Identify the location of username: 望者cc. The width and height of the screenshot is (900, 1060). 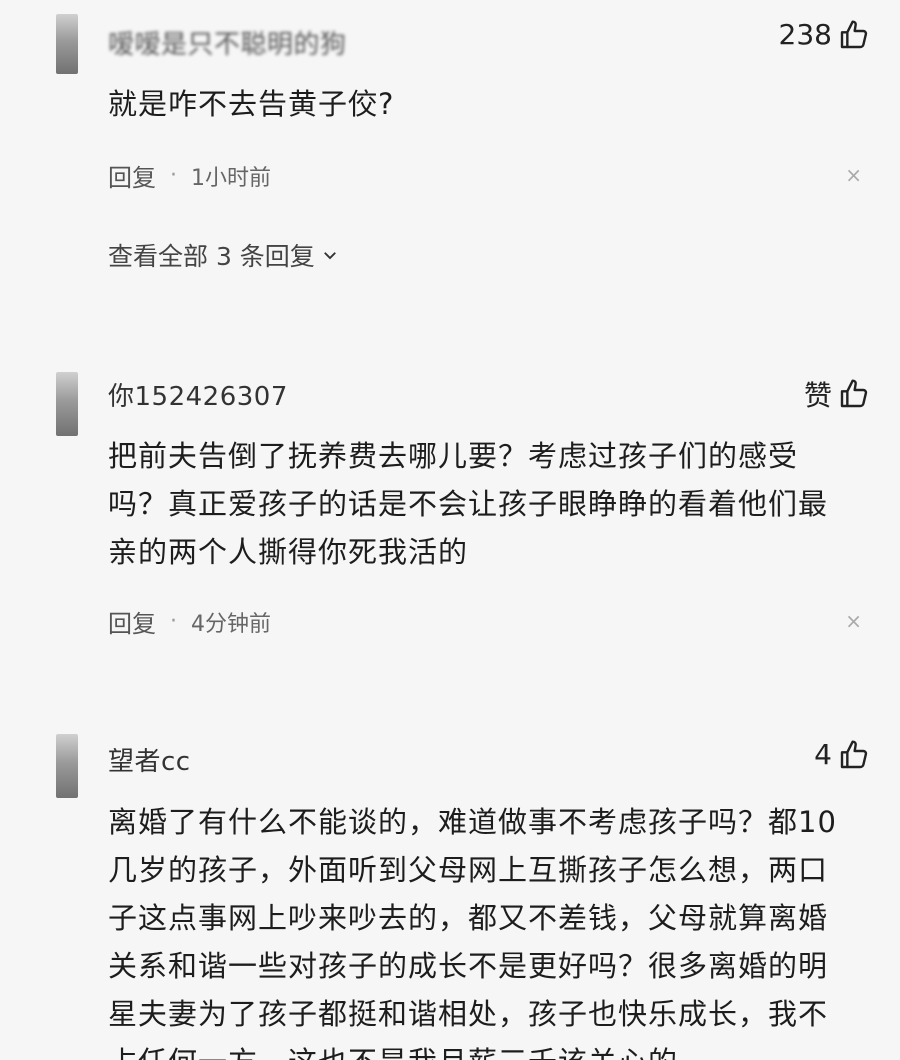
(149, 759).